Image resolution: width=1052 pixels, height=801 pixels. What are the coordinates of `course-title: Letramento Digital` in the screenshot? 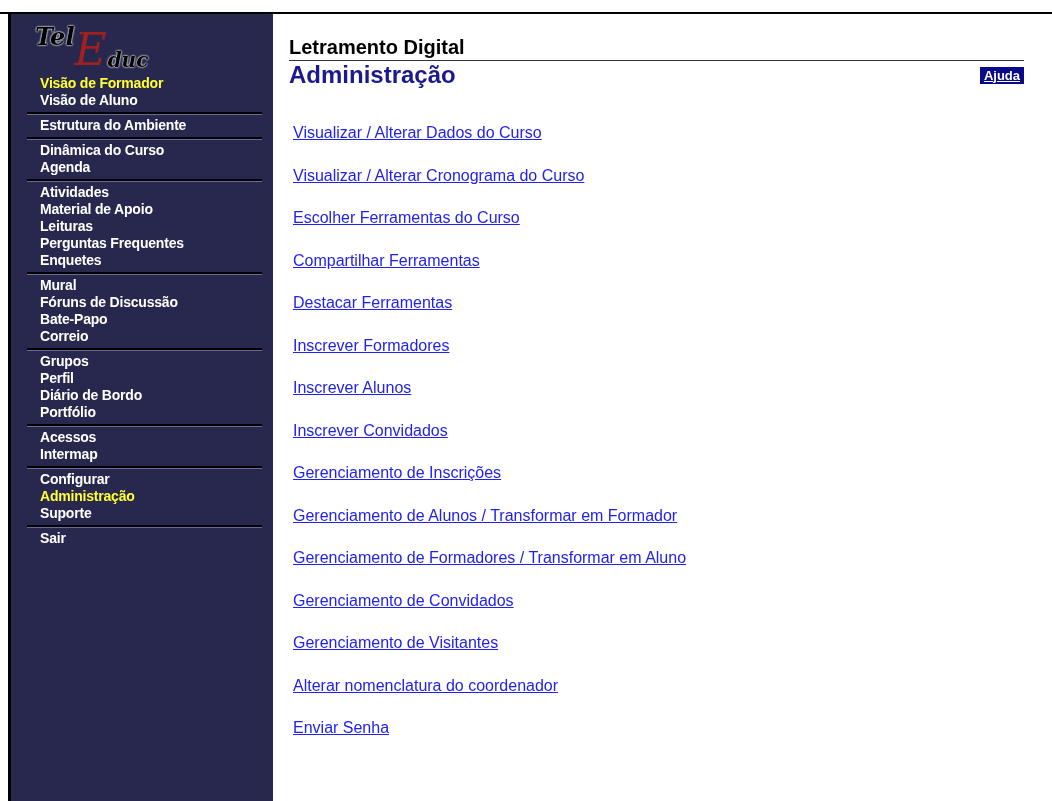 It's located at (656, 48).